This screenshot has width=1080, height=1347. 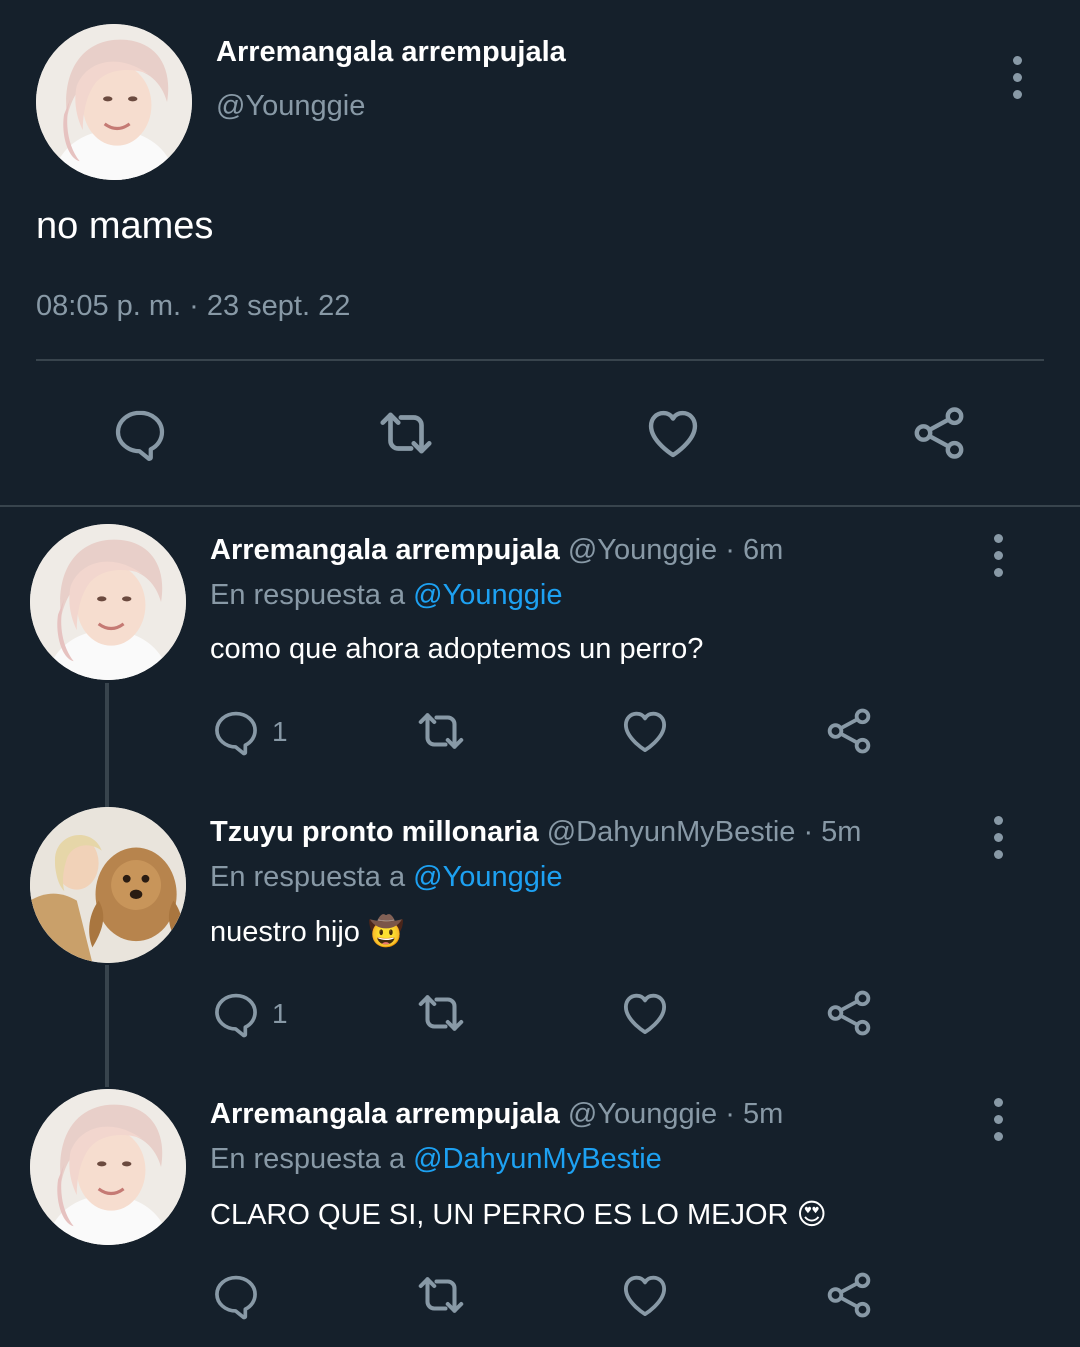 I want to click on reply-text: CLARO QUE SI, UN PERRO ES LO MEJOR, so click(x=499, y=1215).